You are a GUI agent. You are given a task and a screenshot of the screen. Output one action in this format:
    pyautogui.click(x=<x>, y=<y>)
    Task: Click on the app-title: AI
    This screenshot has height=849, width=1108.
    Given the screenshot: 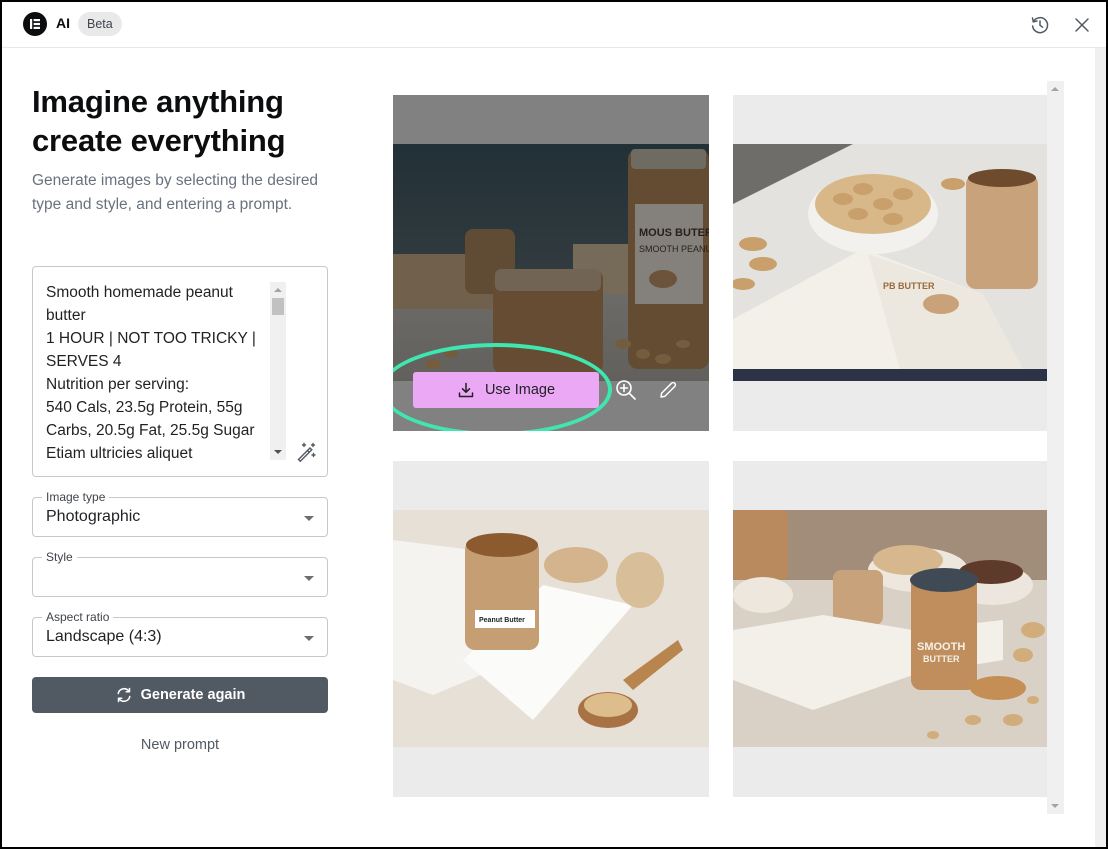 What is the action you would take?
    pyautogui.click(x=63, y=23)
    